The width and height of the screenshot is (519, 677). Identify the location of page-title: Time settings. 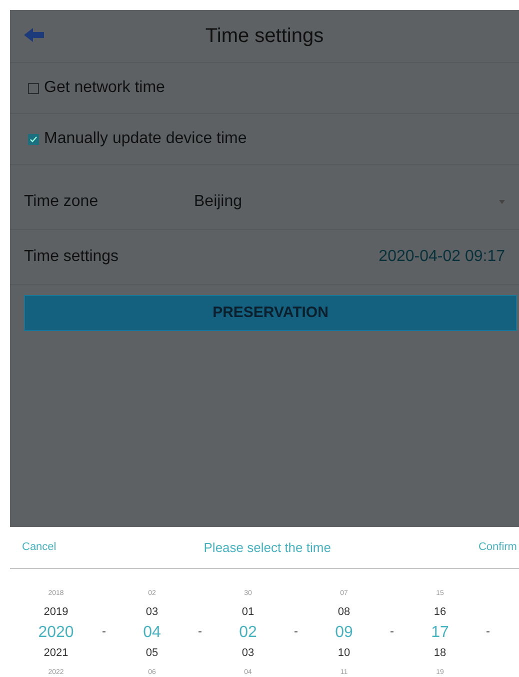
(264, 36).